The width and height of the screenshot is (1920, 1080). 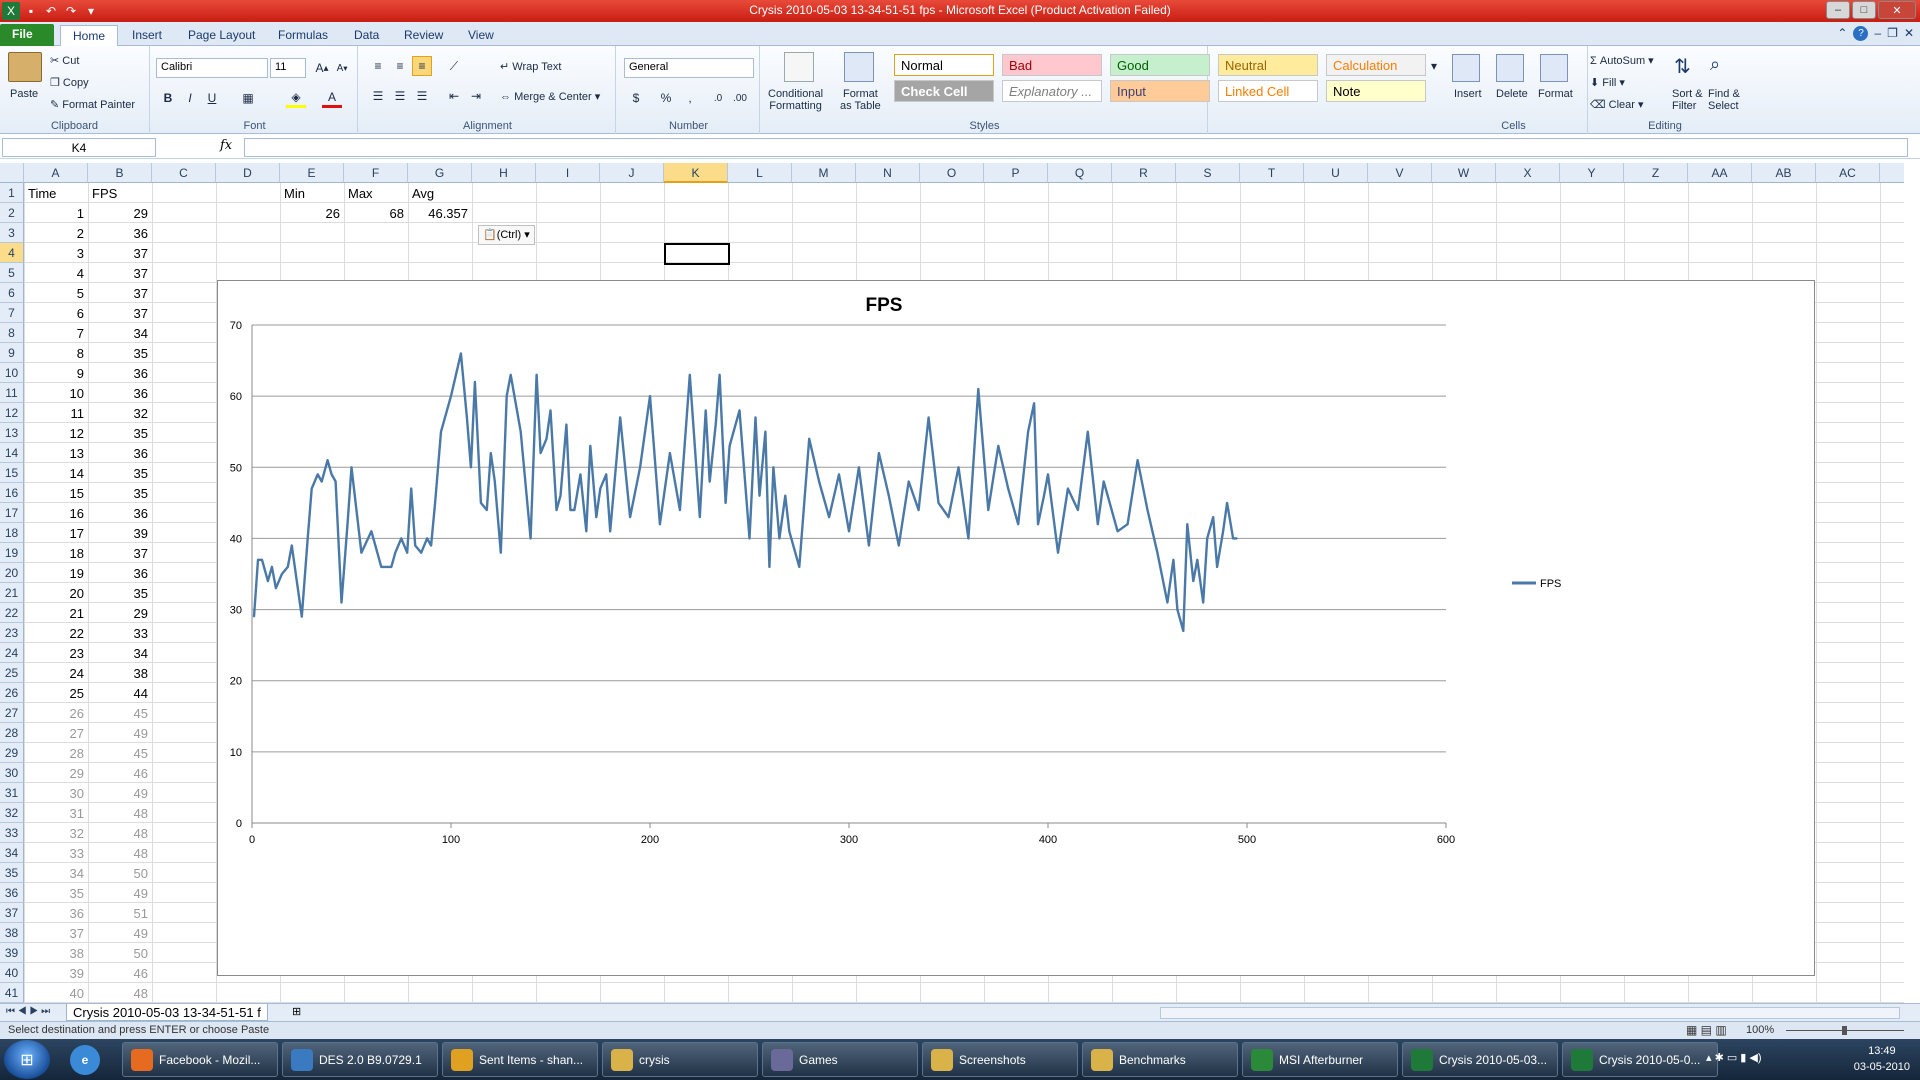 What do you see at coordinates (1760, 1030) in the screenshot?
I see `zoom-level: 100%` at bounding box center [1760, 1030].